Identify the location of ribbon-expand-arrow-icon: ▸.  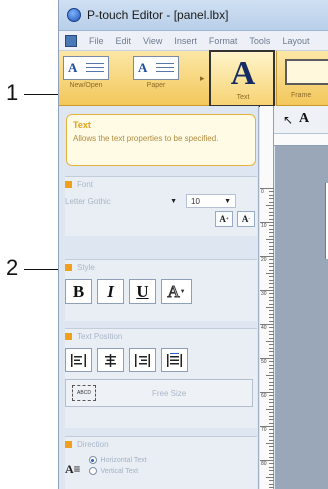
(202, 78).